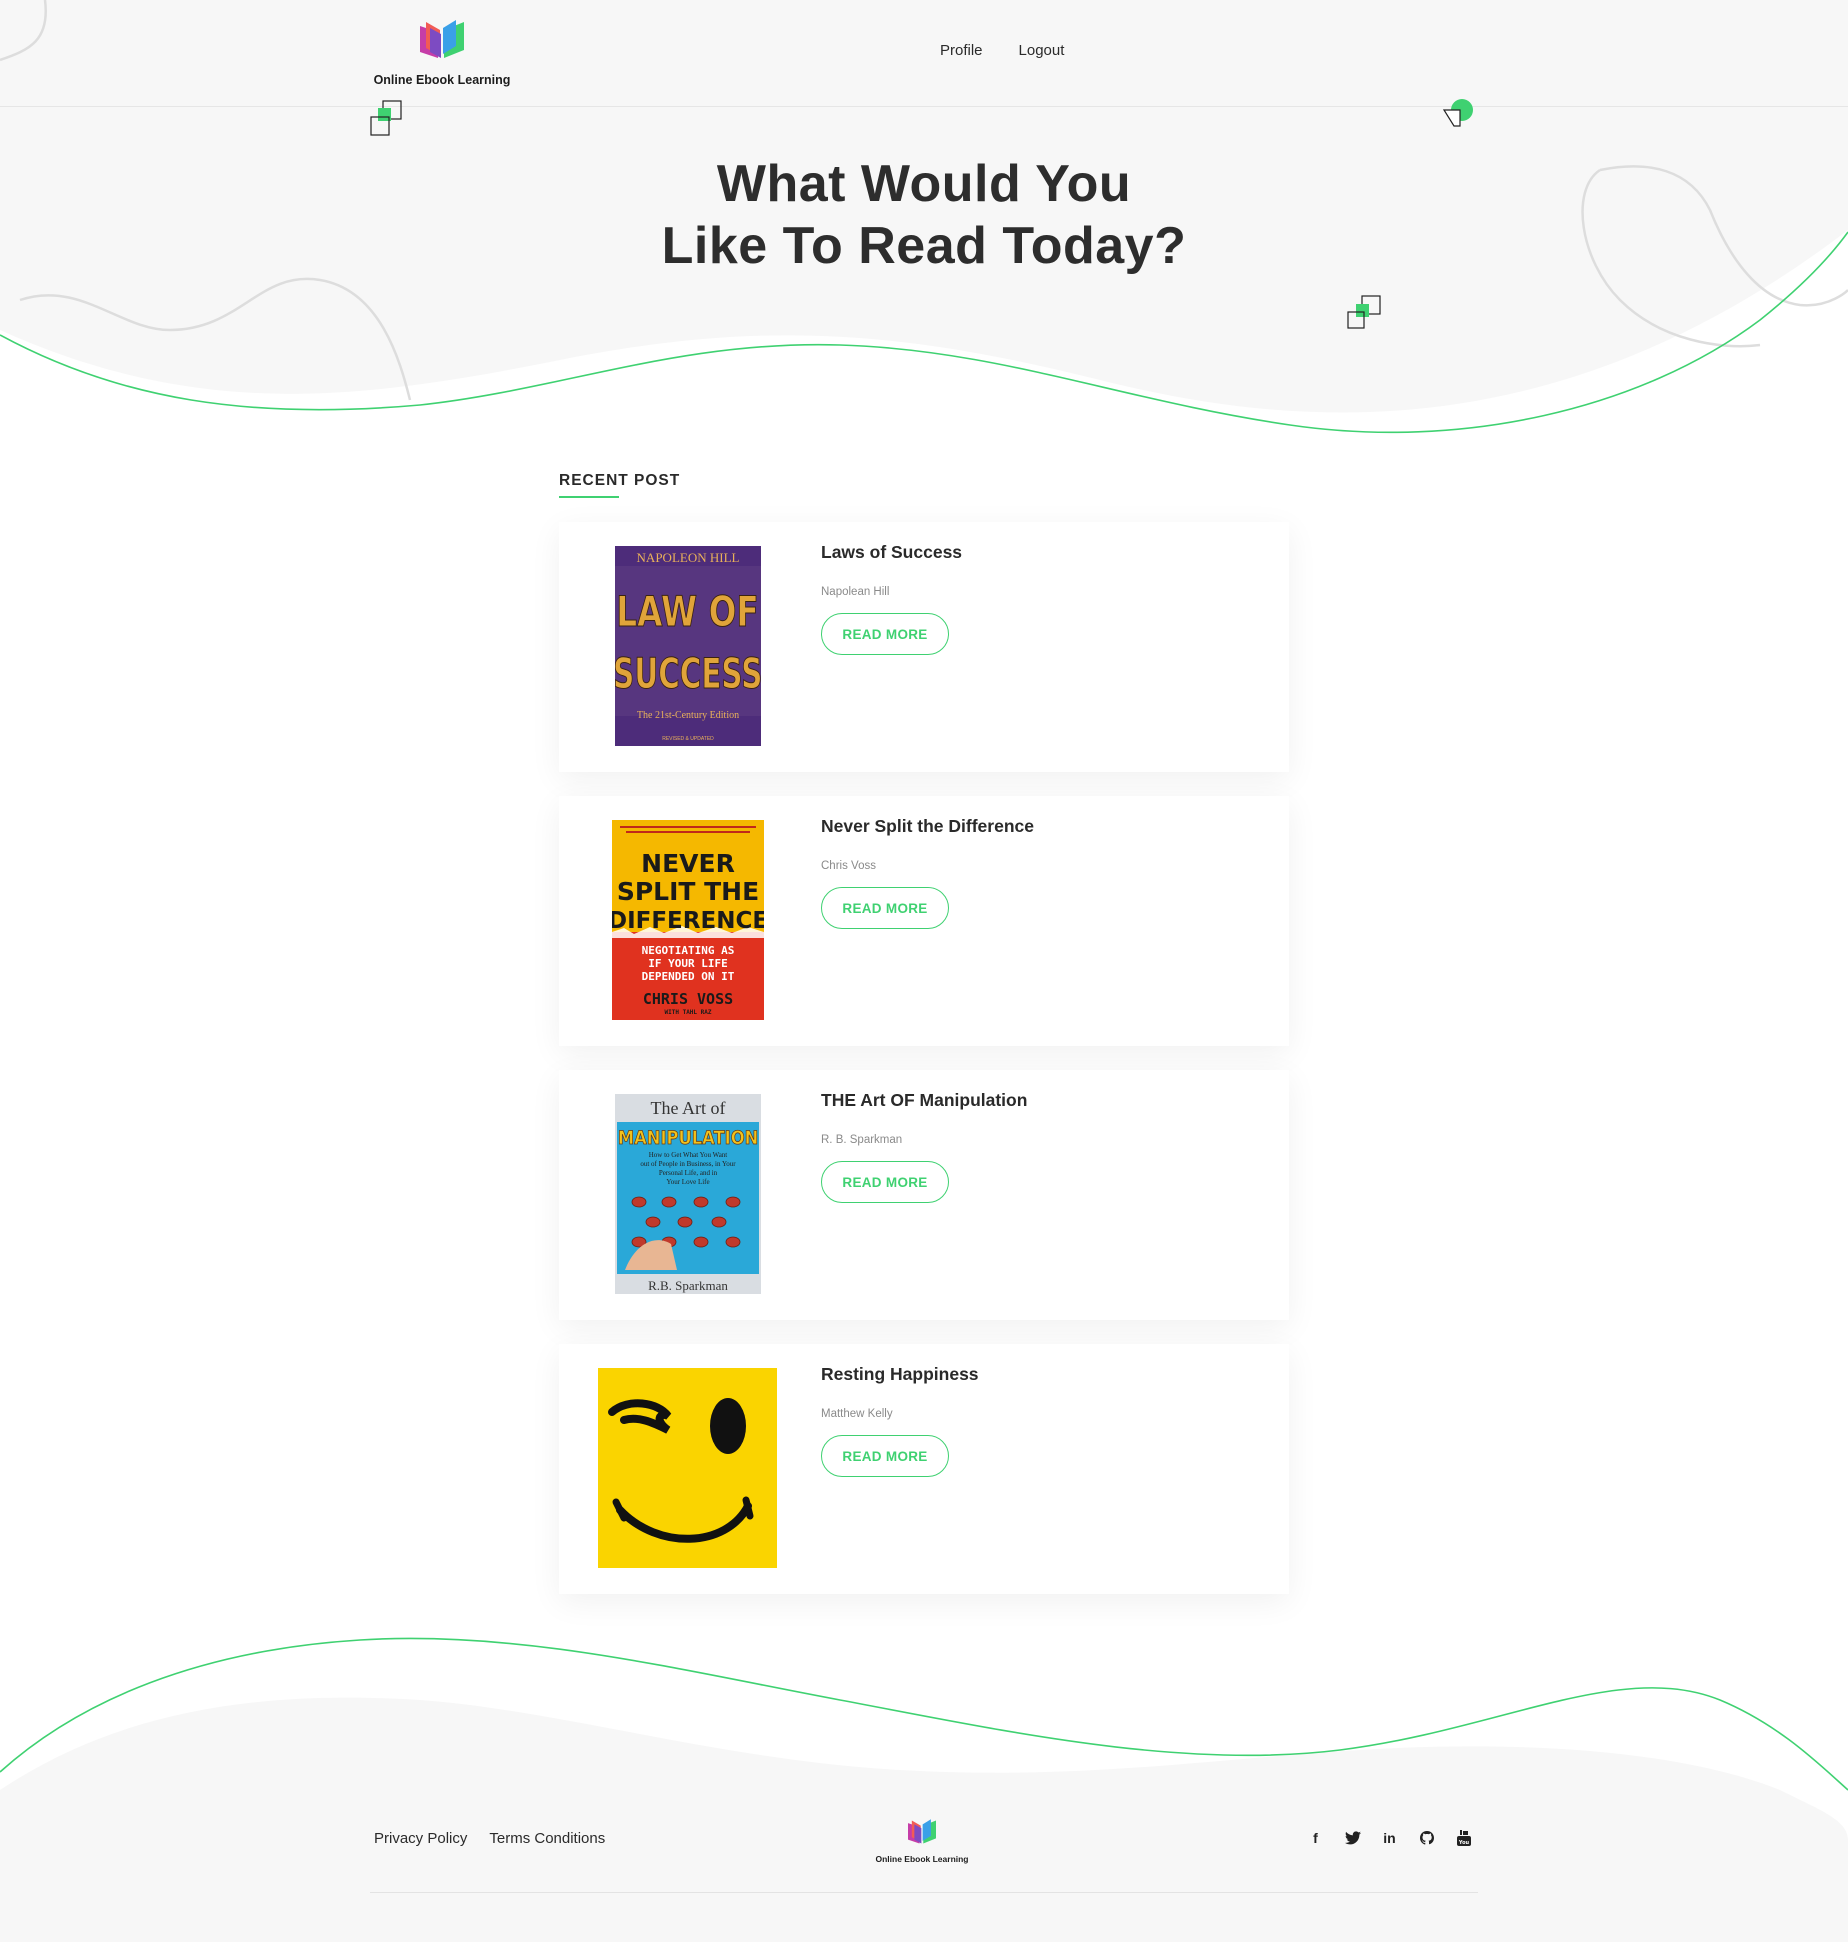  I want to click on svg-text: NEVER, so click(688, 863).